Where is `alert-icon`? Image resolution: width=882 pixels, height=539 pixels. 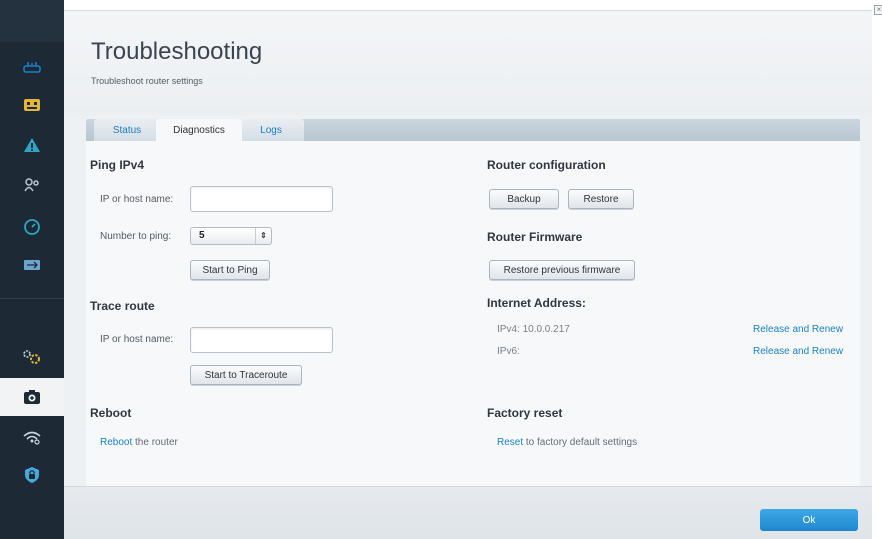 alert-icon is located at coordinates (32, 145).